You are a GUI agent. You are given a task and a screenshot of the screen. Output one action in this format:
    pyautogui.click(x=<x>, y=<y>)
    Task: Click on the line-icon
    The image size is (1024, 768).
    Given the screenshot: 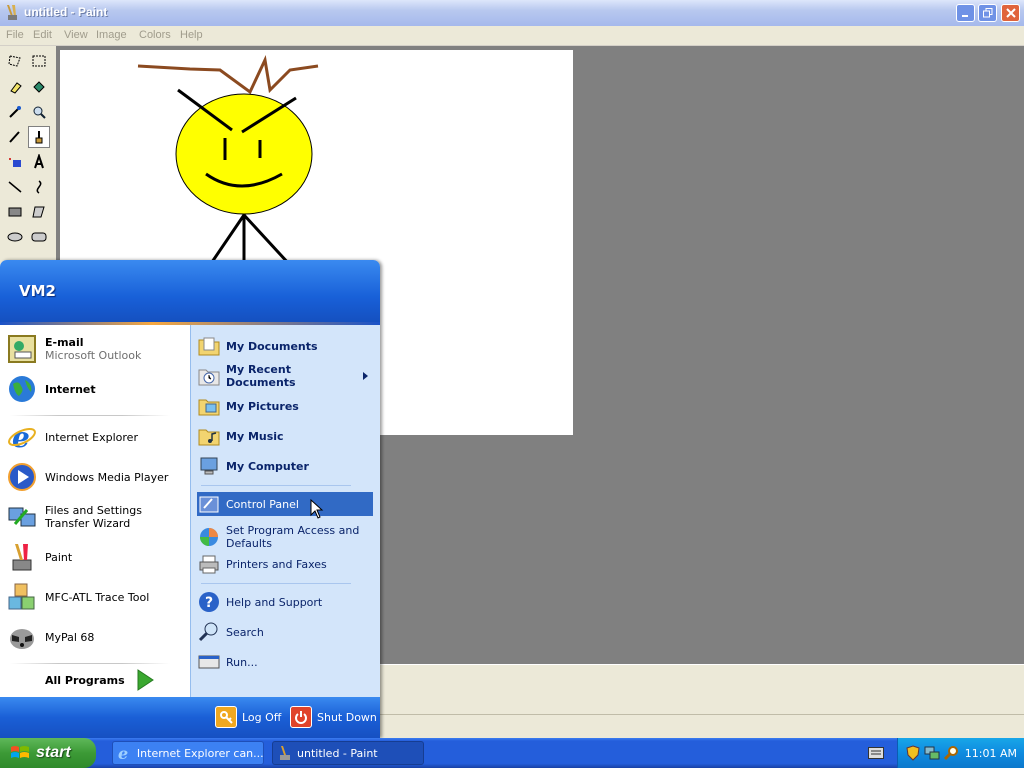 What is the action you would take?
    pyautogui.click(x=15, y=187)
    